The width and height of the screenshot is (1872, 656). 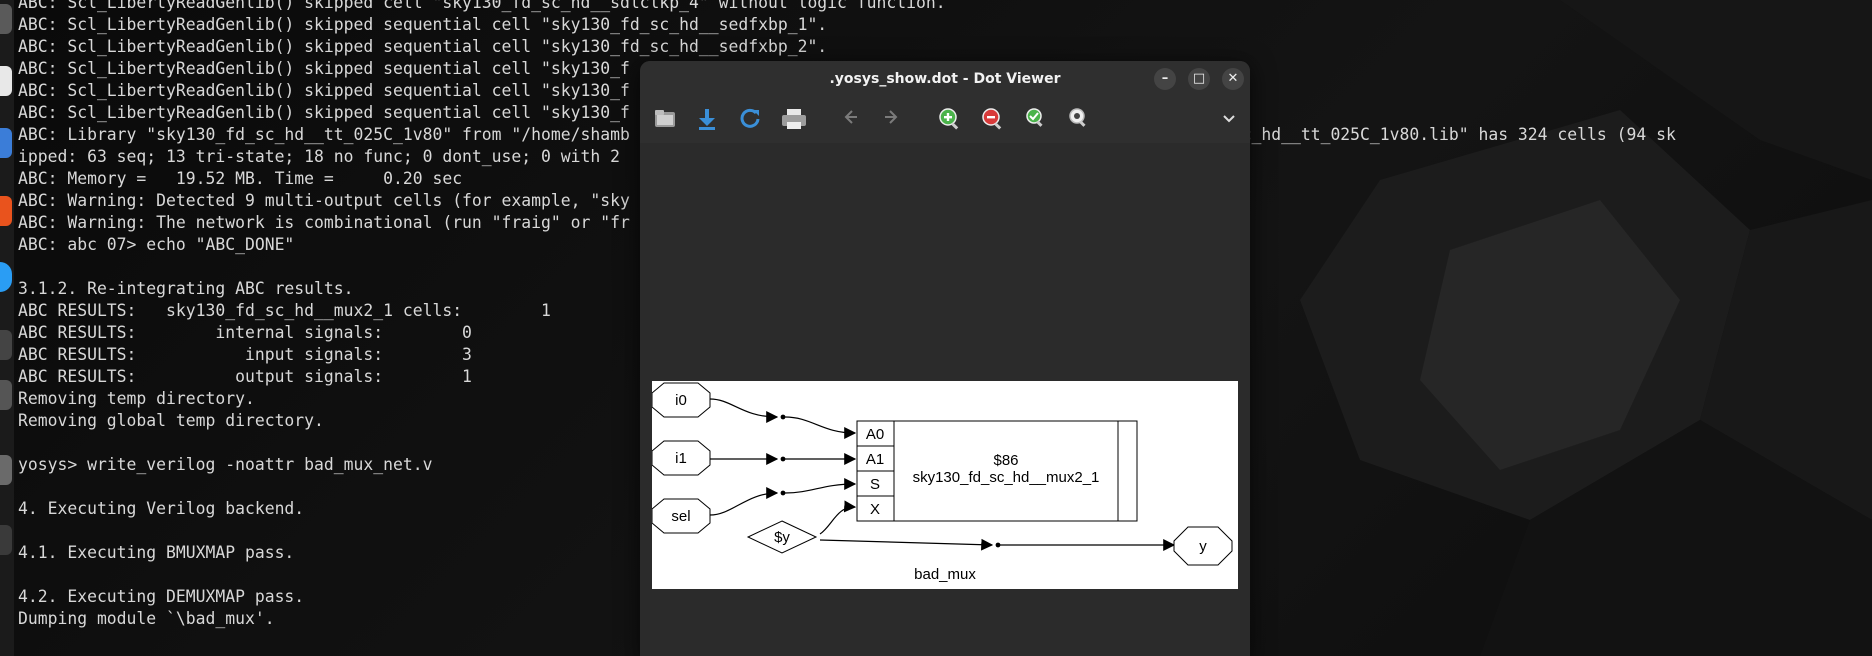 I want to click on forward-arrow-icon, so click(x=892, y=120).